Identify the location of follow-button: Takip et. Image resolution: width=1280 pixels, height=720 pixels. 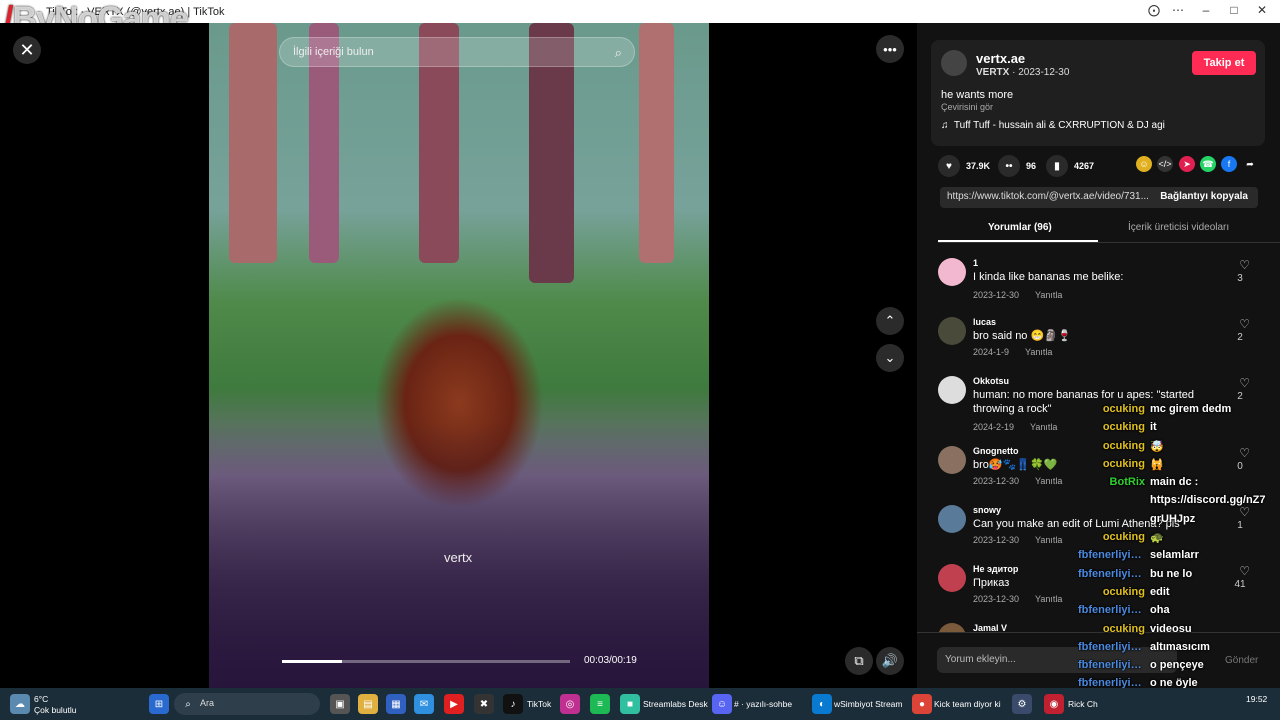
(1224, 63).